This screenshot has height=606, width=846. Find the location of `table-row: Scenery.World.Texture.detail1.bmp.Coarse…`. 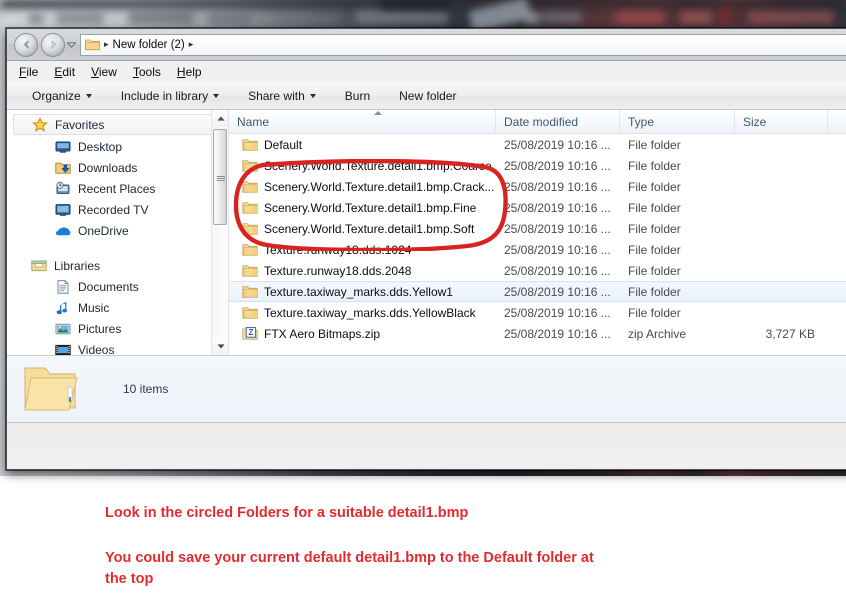

table-row: Scenery.World.Texture.detail1.bmp.Coarse… is located at coordinates (537, 165).